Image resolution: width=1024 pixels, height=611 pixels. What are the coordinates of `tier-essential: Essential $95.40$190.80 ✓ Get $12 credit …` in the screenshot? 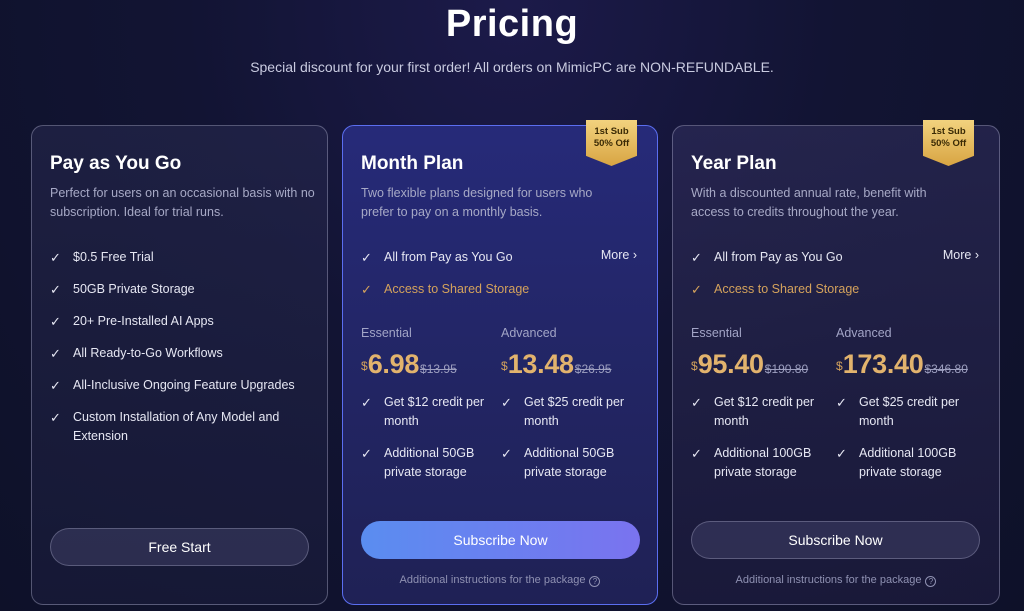 It's located at (757, 410).